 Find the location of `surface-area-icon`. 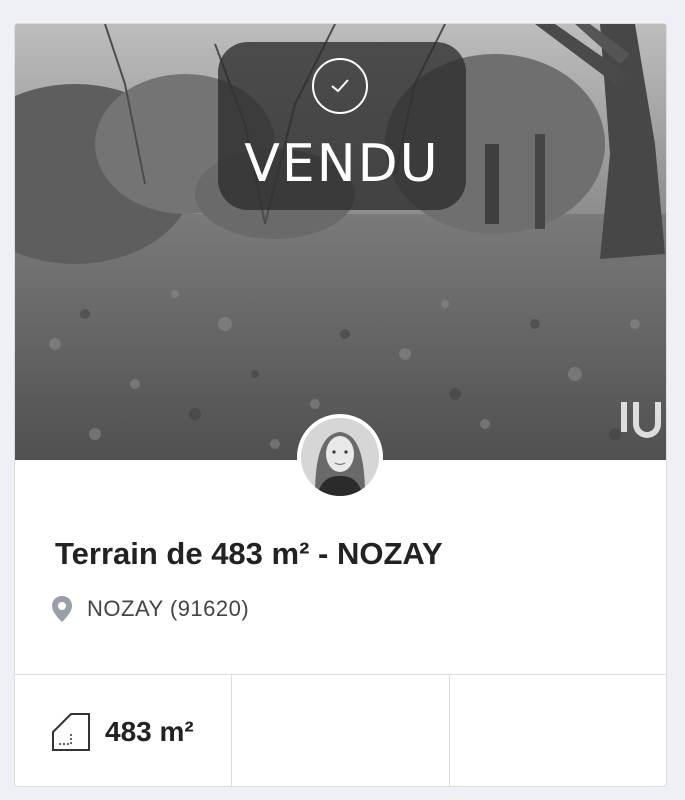

surface-area-icon is located at coordinates (71, 732).